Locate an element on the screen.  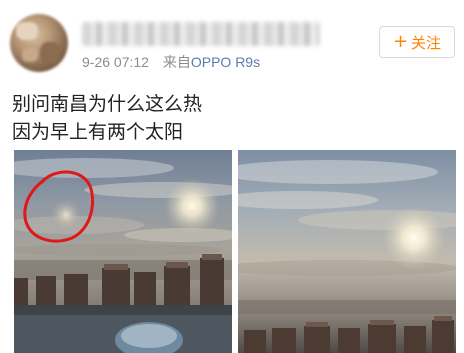
post-device-link: OPPO R9s is located at coordinates (225, 62).